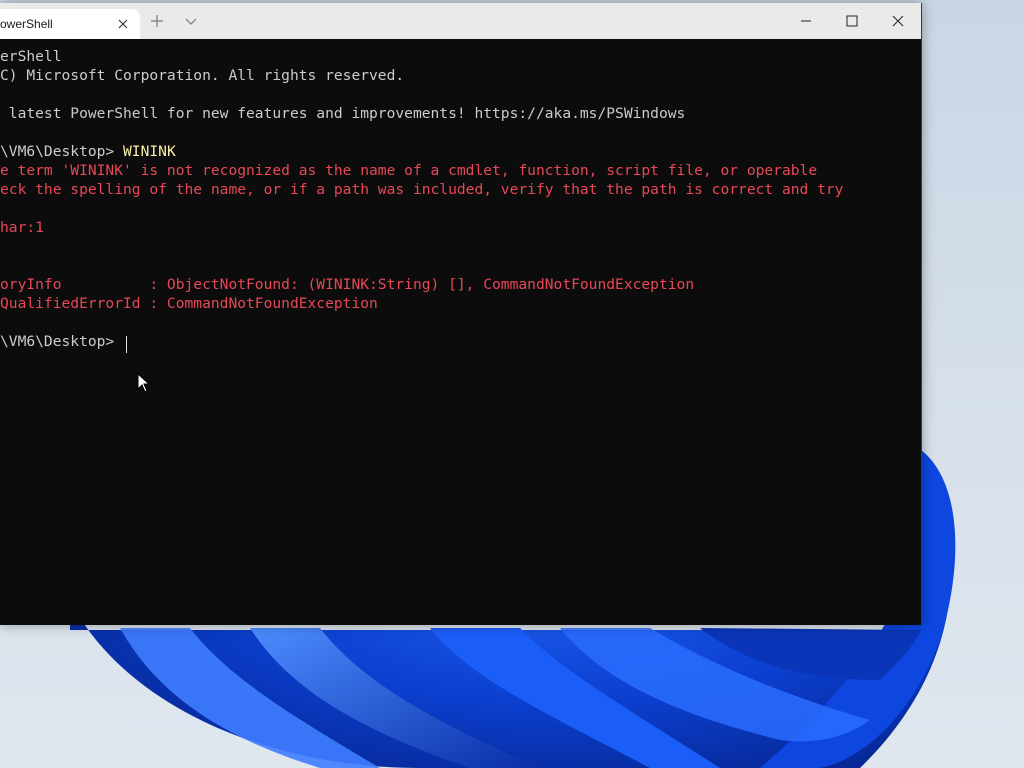  Describe the element at coordinates (62, 341) in the screenshot. I see `prompt-line-current: \VM6\Desktop>` at that location.